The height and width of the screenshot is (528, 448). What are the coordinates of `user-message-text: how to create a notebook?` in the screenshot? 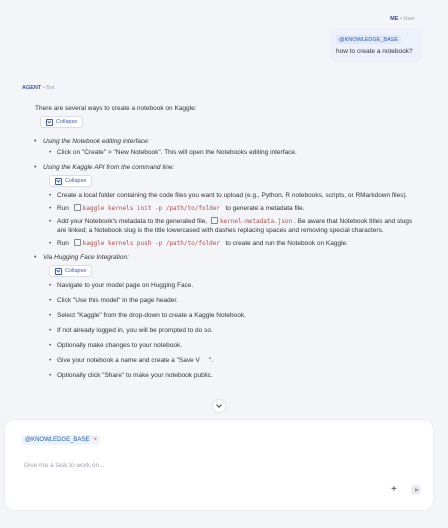 It's located at (374, 51).